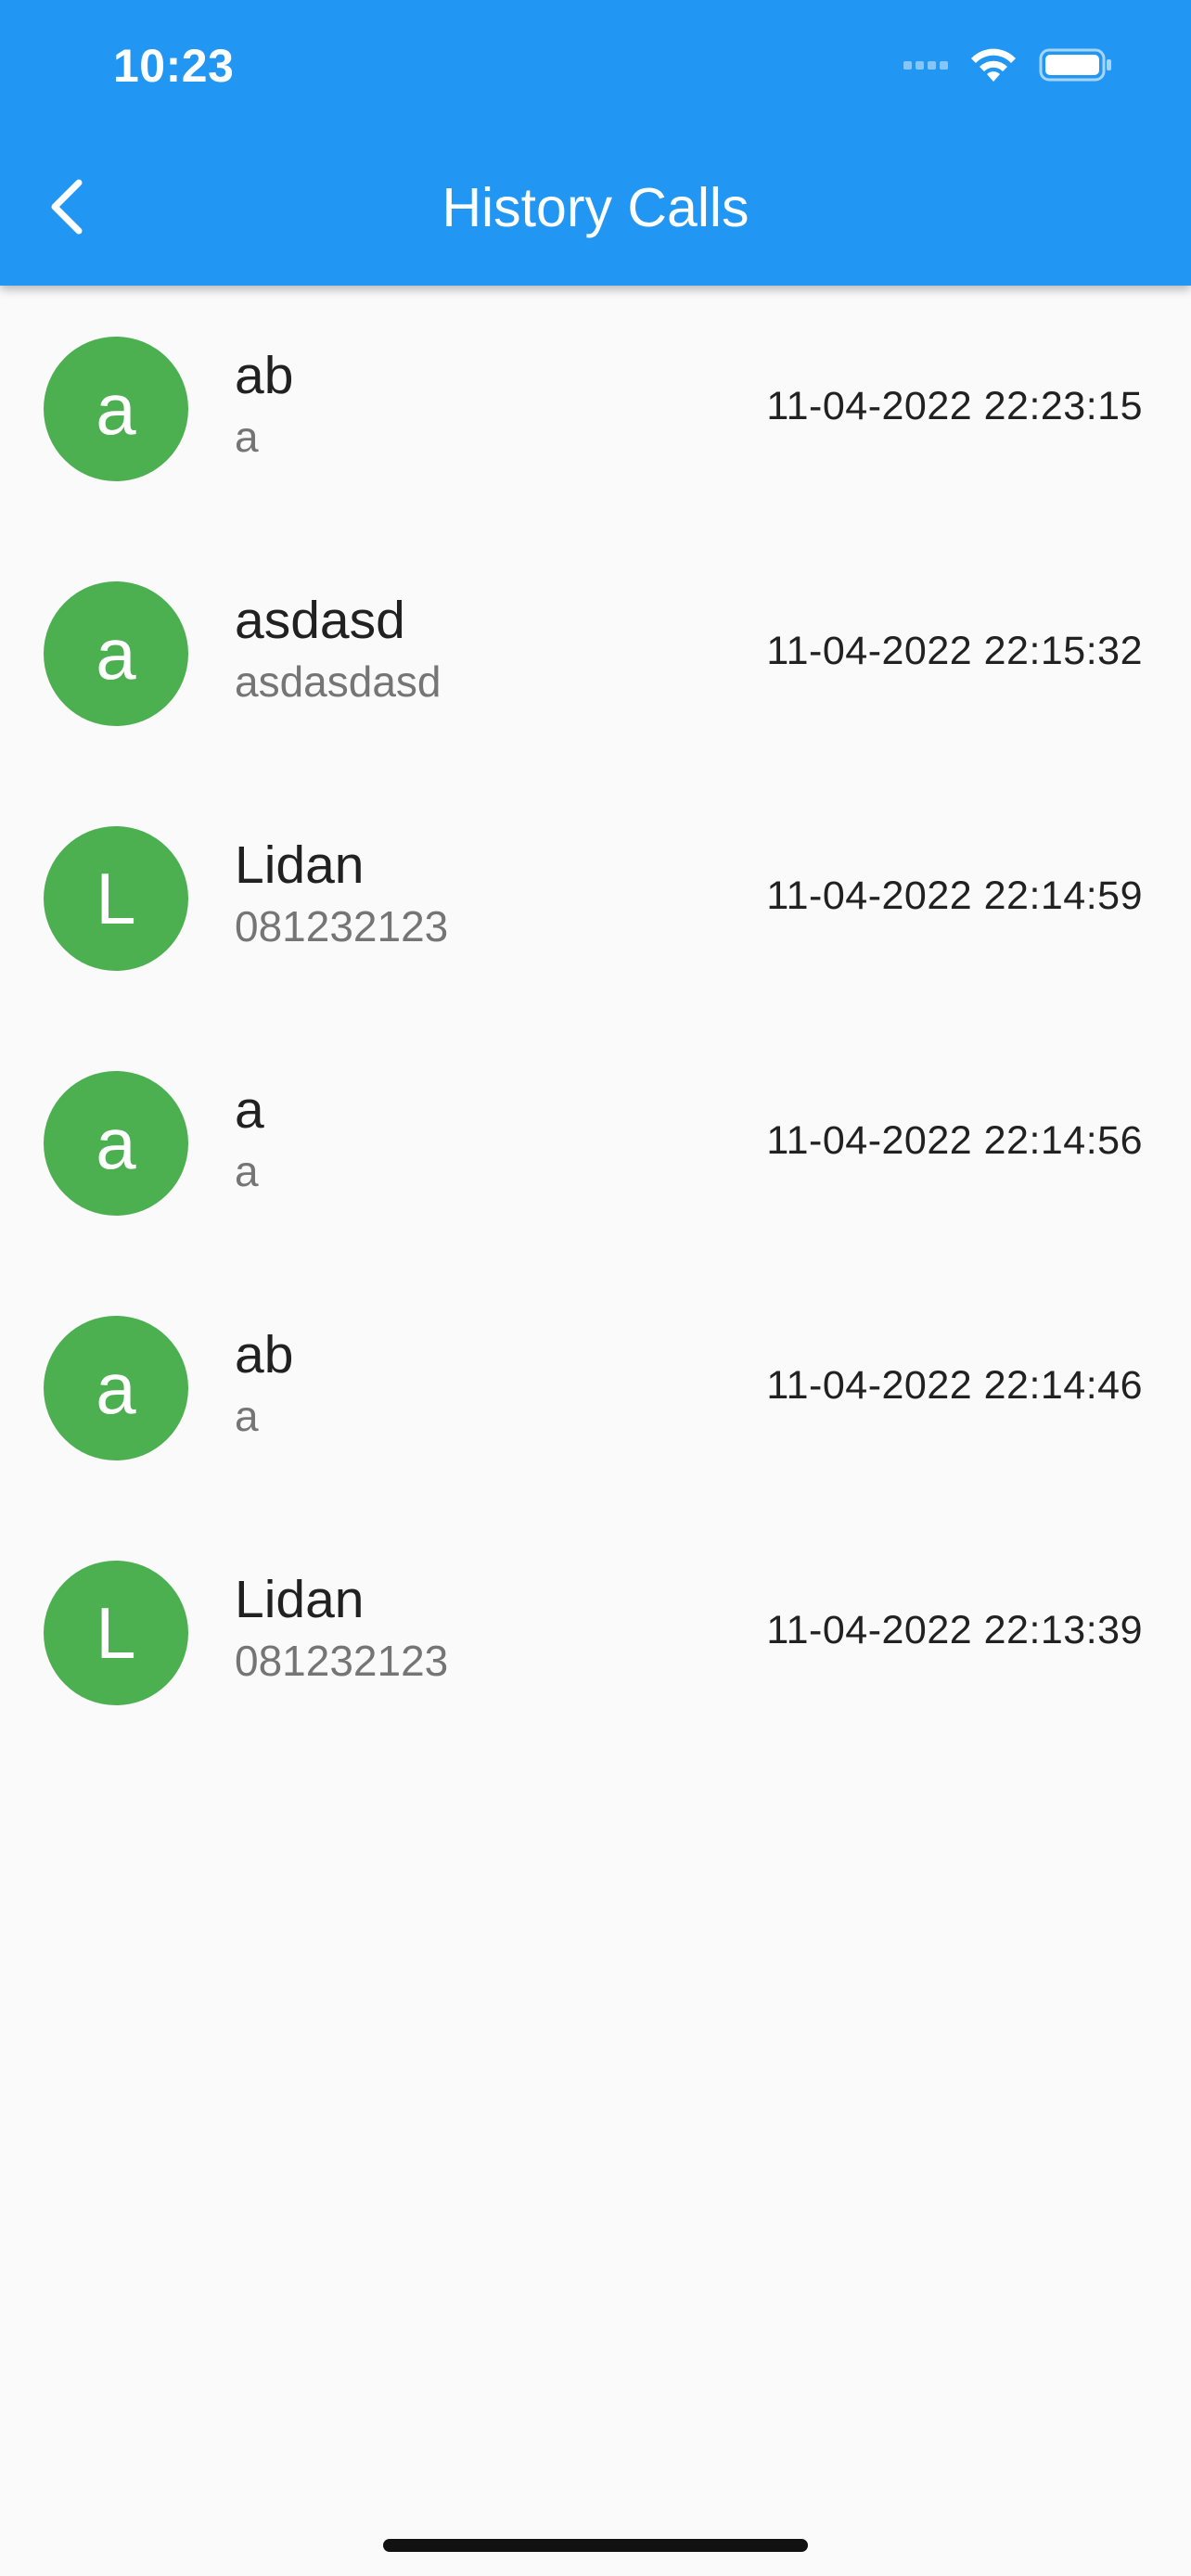 The height and width of the screenshot is (2576, 1191). Describe the element at coordinates (320, 620) in the screenshot. I see `contact-name: asdasd` at that location.